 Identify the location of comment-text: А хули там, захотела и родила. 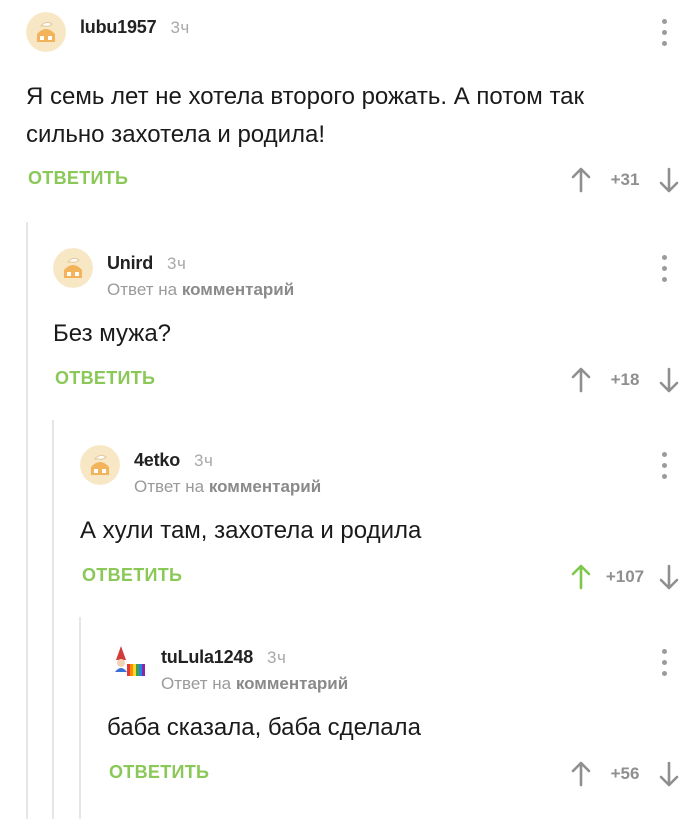
(251, 530).